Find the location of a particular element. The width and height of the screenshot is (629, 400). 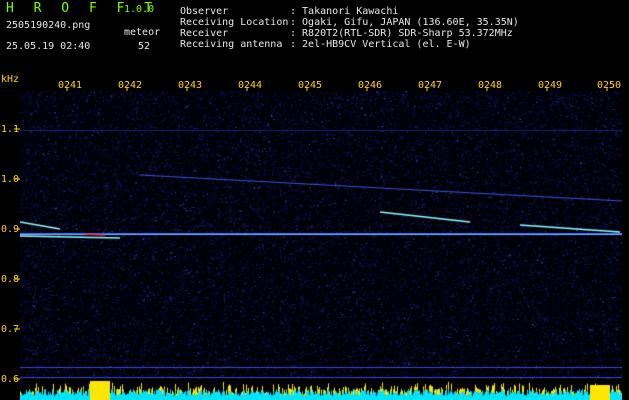

observer-value: : Takanori Kawachi is located at coordinates (344, 11).